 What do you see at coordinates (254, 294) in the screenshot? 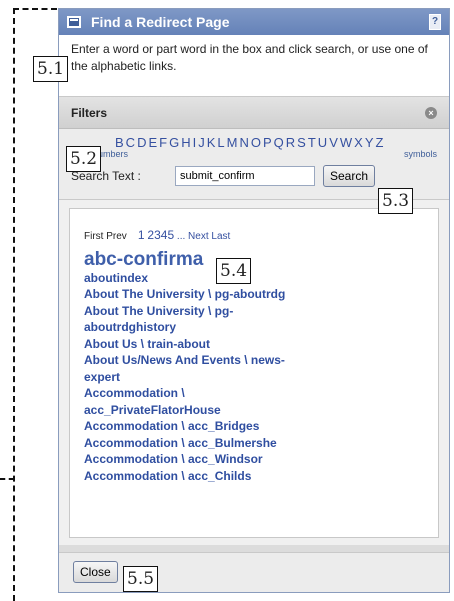
I see `result-link: About The University \ pg-aboutrdg` at bounding box center [254, 294].